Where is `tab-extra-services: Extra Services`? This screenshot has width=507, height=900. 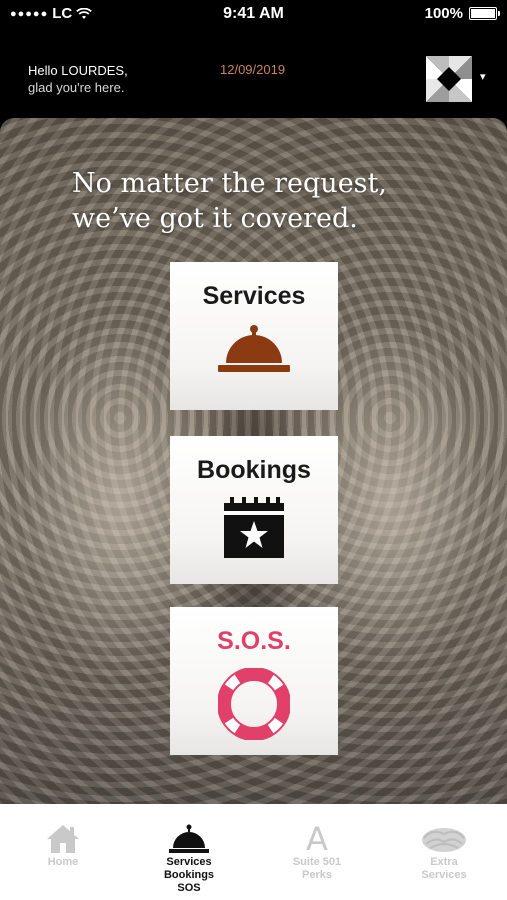
tab-extra-services: Extra Services is located at coordinates (444, 852).